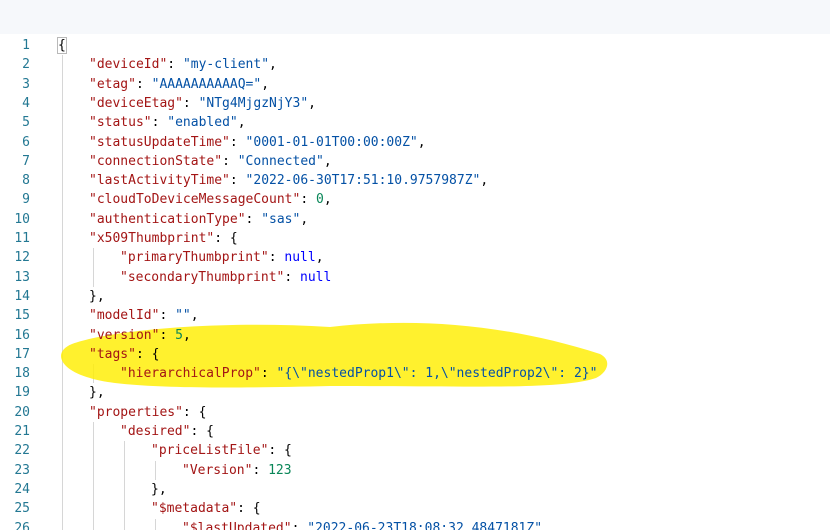  What do you see at coordinates (415, 199) in the screenshot?
I see `code-line: 9 "cloudToDeviceMessageCount": 0,` at bounding box center [415, 199].